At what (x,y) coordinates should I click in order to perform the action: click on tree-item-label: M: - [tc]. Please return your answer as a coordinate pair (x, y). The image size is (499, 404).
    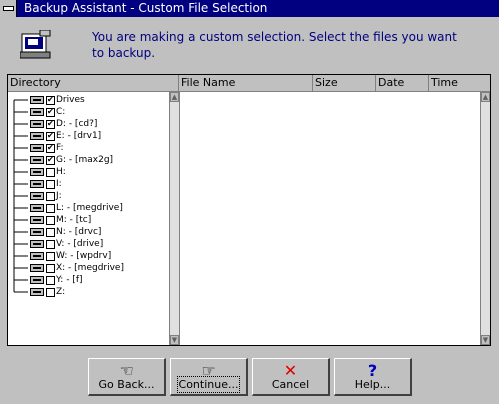
    Looking at the image, I should click on (74, 220).